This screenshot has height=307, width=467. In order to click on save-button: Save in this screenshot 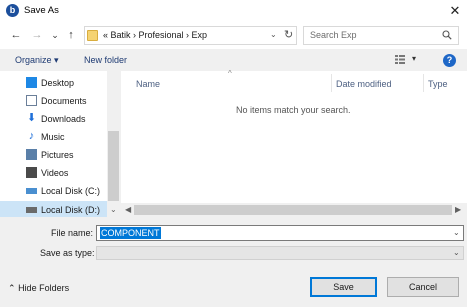, I will do `click(343, 287)`.